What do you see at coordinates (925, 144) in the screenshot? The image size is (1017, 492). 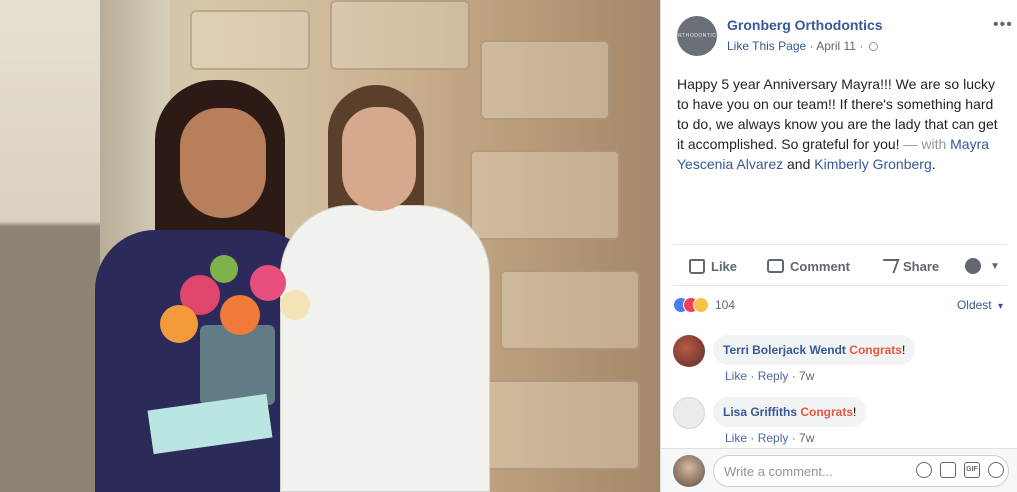 I see `with-label: — with` at bounding box center [925, 144].